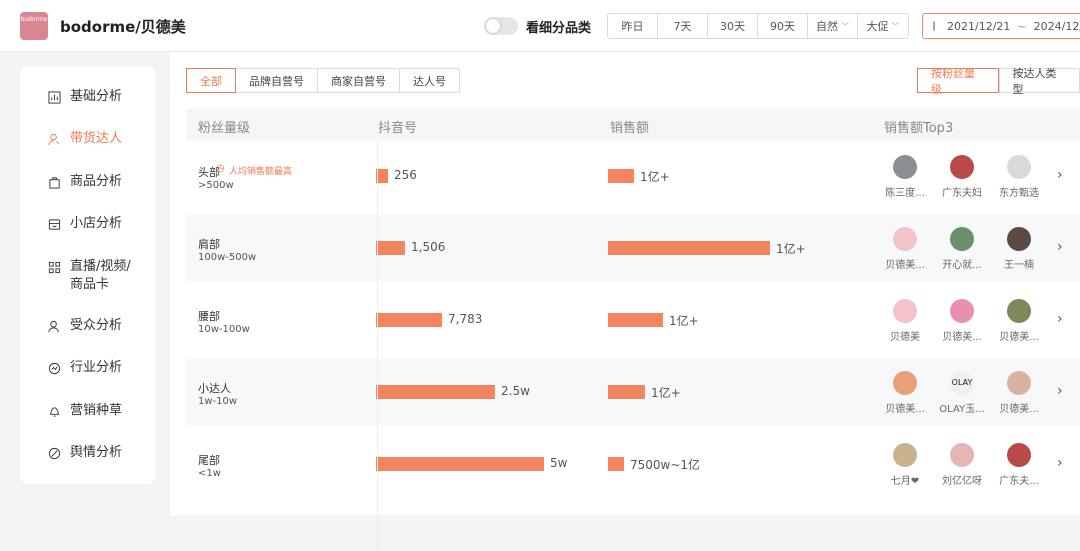 The width and height of the screenshot is (1080, 551). I want to click on group-by-button-1: 按达人类型, so click(1039, 80).